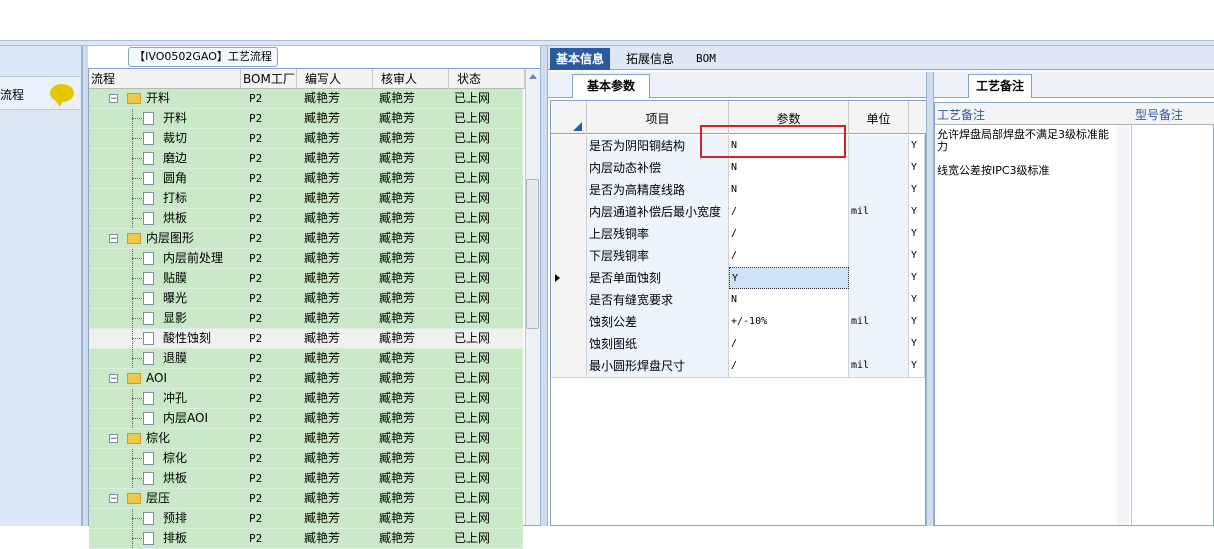 This screenshot has width=1214, height=549. I want to click on tree-row: 圆角 P2 臧艳芳 臧艳芳 已上网, so click(306, 179).